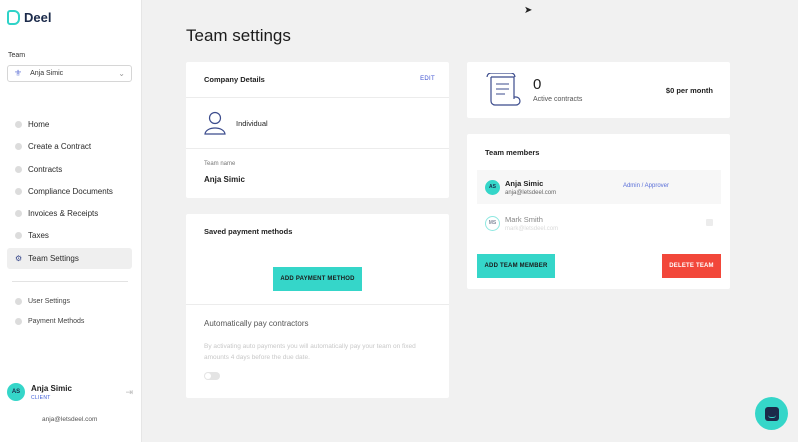 This screenshot has width=798, height=442. I want to click on invoice-icon, so click(18, 214).